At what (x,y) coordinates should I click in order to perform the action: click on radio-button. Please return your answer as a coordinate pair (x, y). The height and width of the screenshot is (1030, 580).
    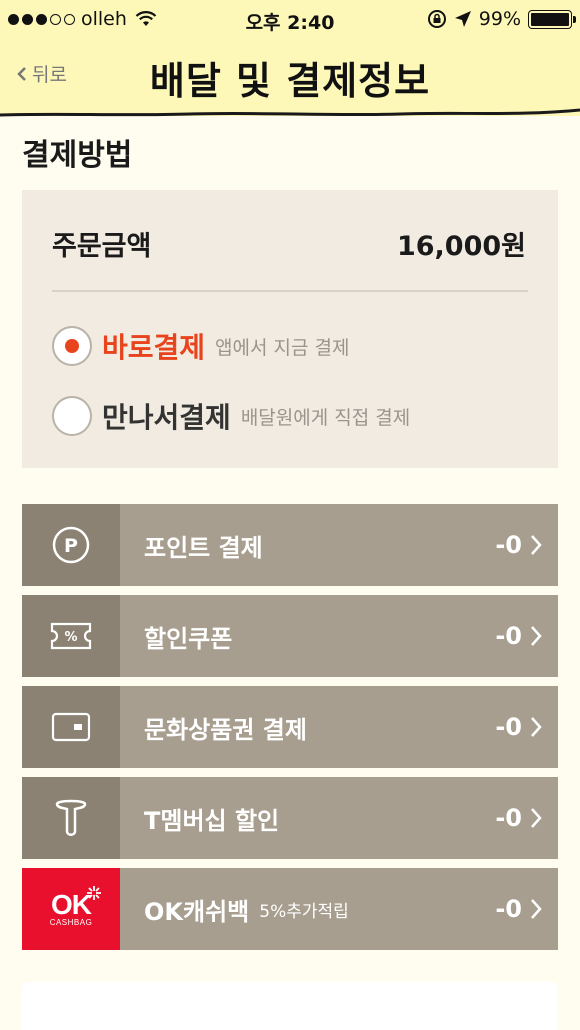
    Looking at the image, I should click on (72, 416).